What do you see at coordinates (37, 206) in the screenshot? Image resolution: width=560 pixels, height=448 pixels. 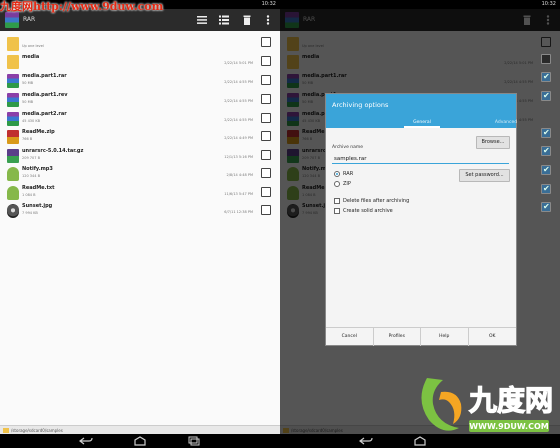 I see `file-name: Sunset.jpg` at bounding box center [37, 206].